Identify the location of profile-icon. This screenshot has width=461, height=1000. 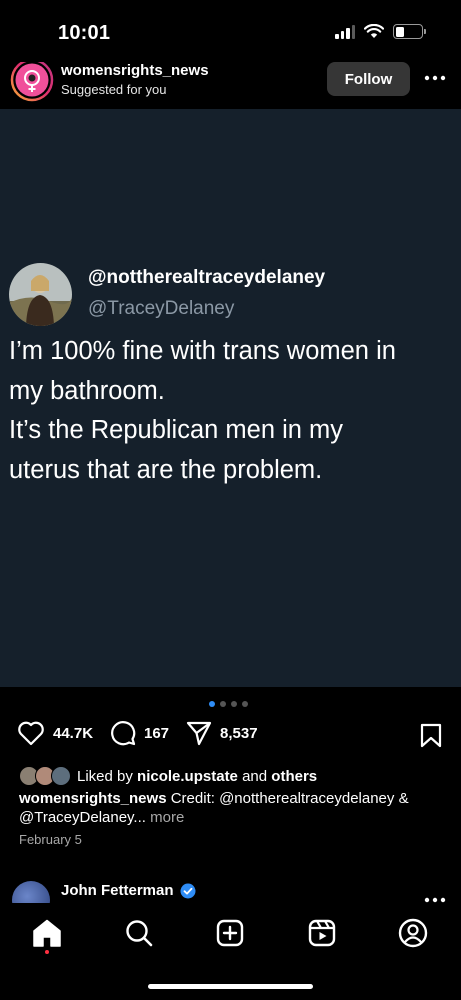
(413, 933).